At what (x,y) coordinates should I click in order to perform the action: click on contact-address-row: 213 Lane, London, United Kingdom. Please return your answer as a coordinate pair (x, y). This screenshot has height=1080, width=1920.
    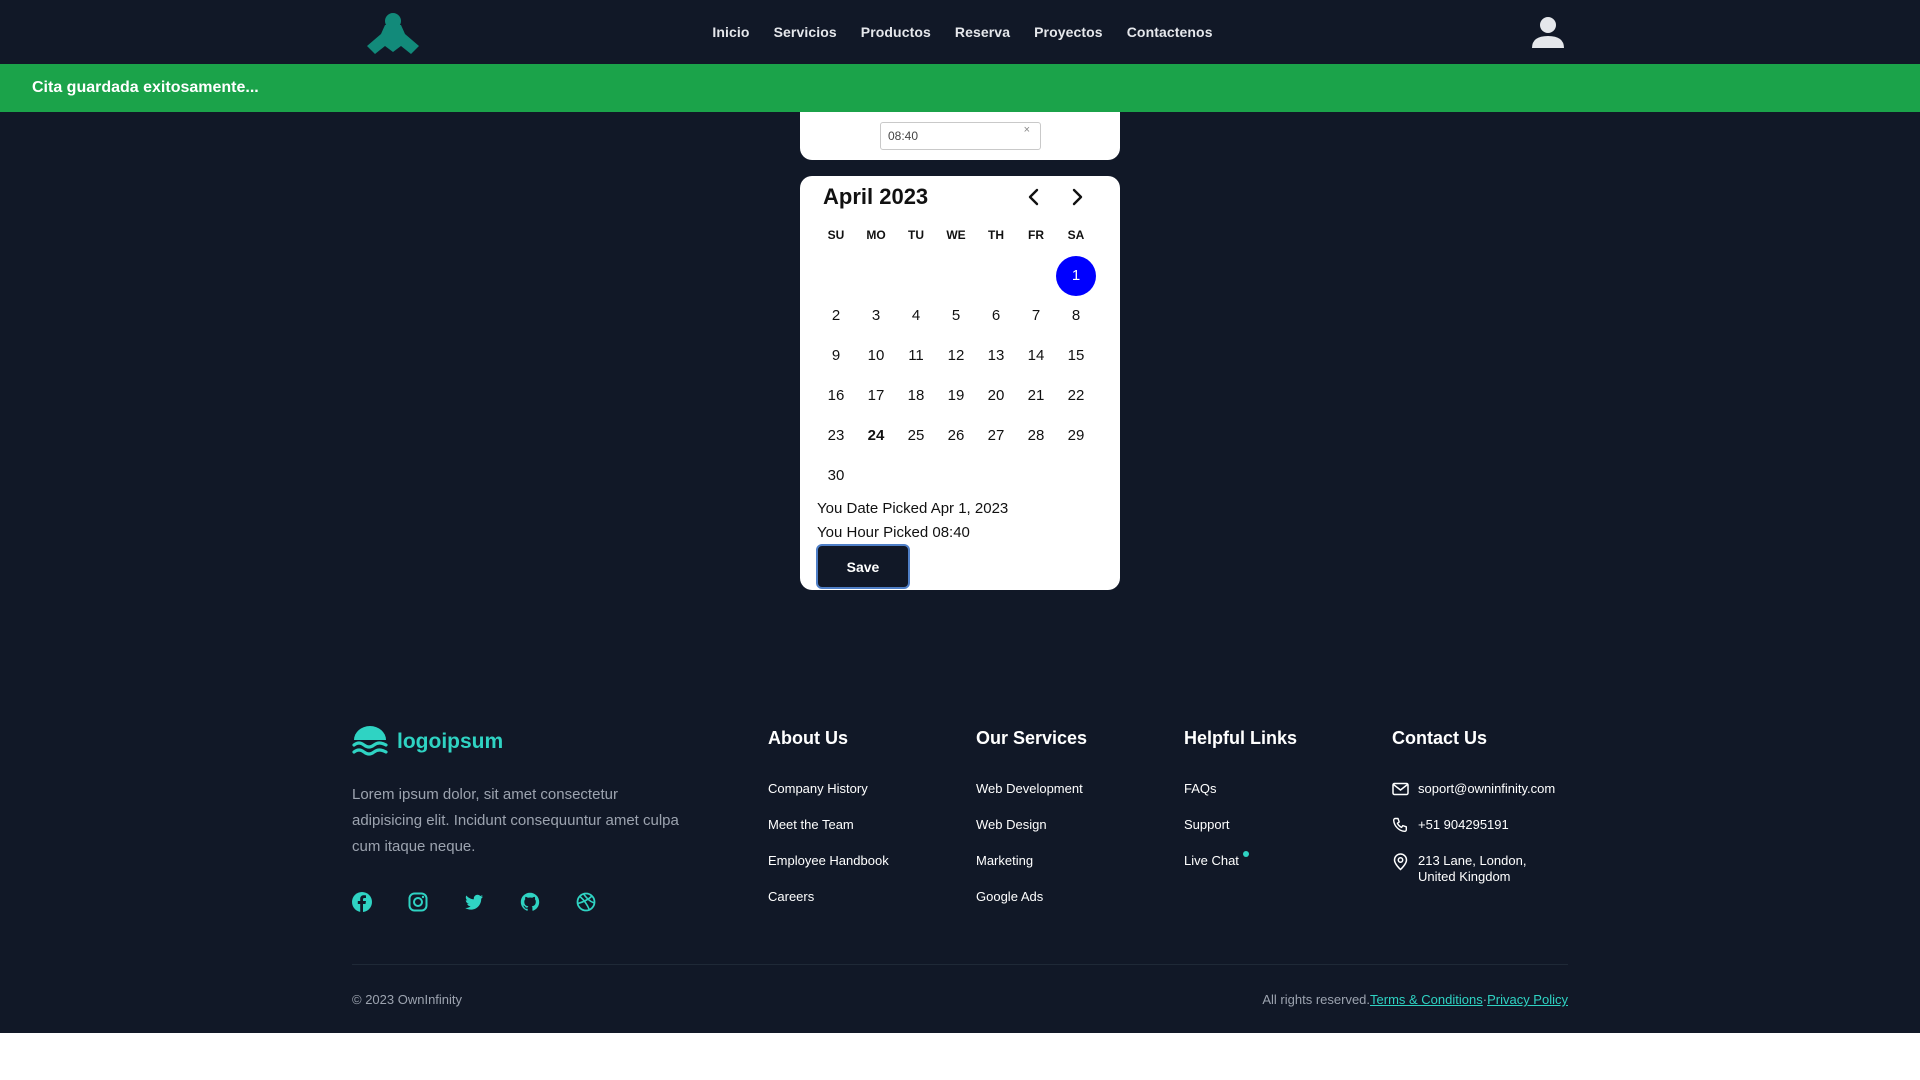
    Looking at the image, I should click on (1473, 869).